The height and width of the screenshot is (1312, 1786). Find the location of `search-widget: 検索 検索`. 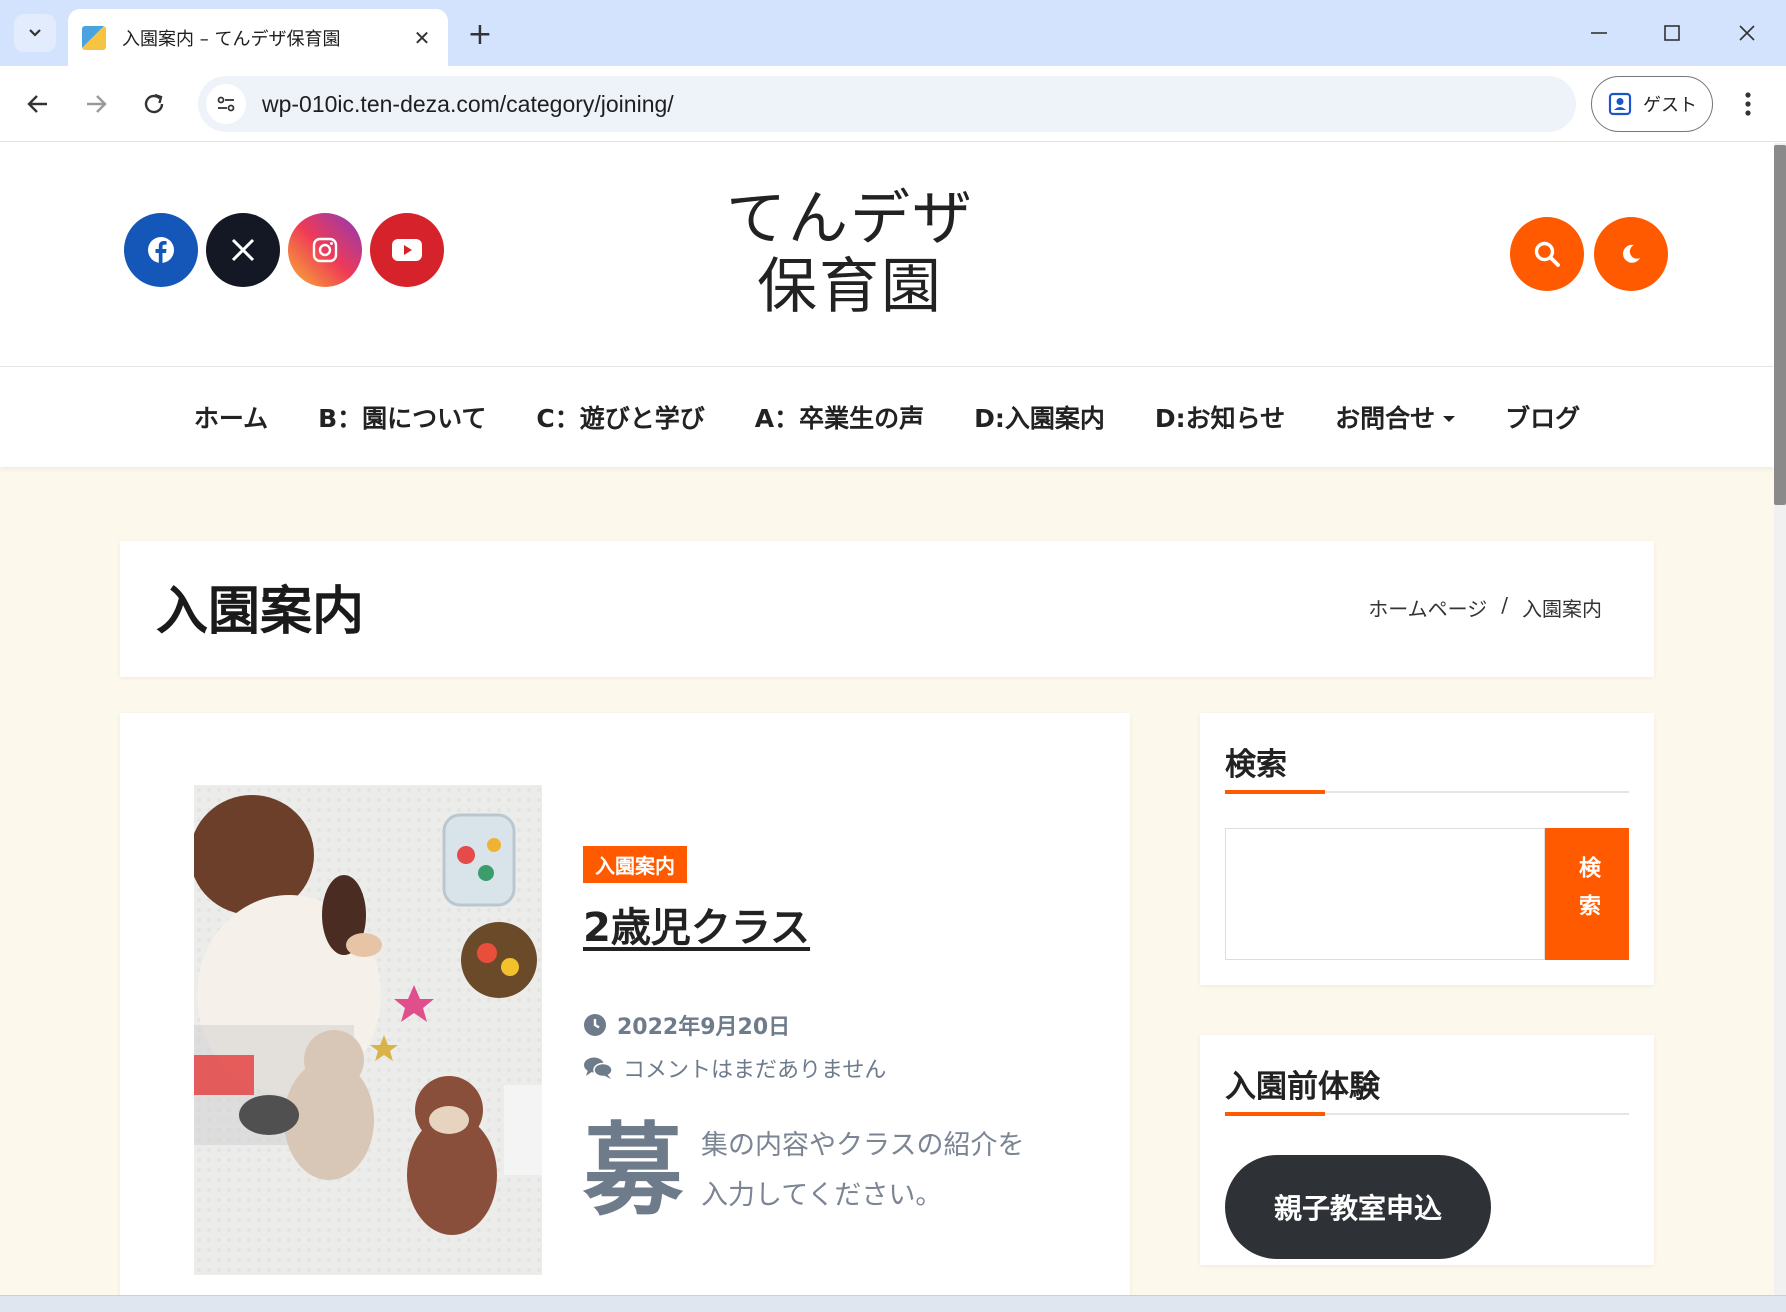

search-widget: 検索 検索 is located at coordinates (1427, 849).